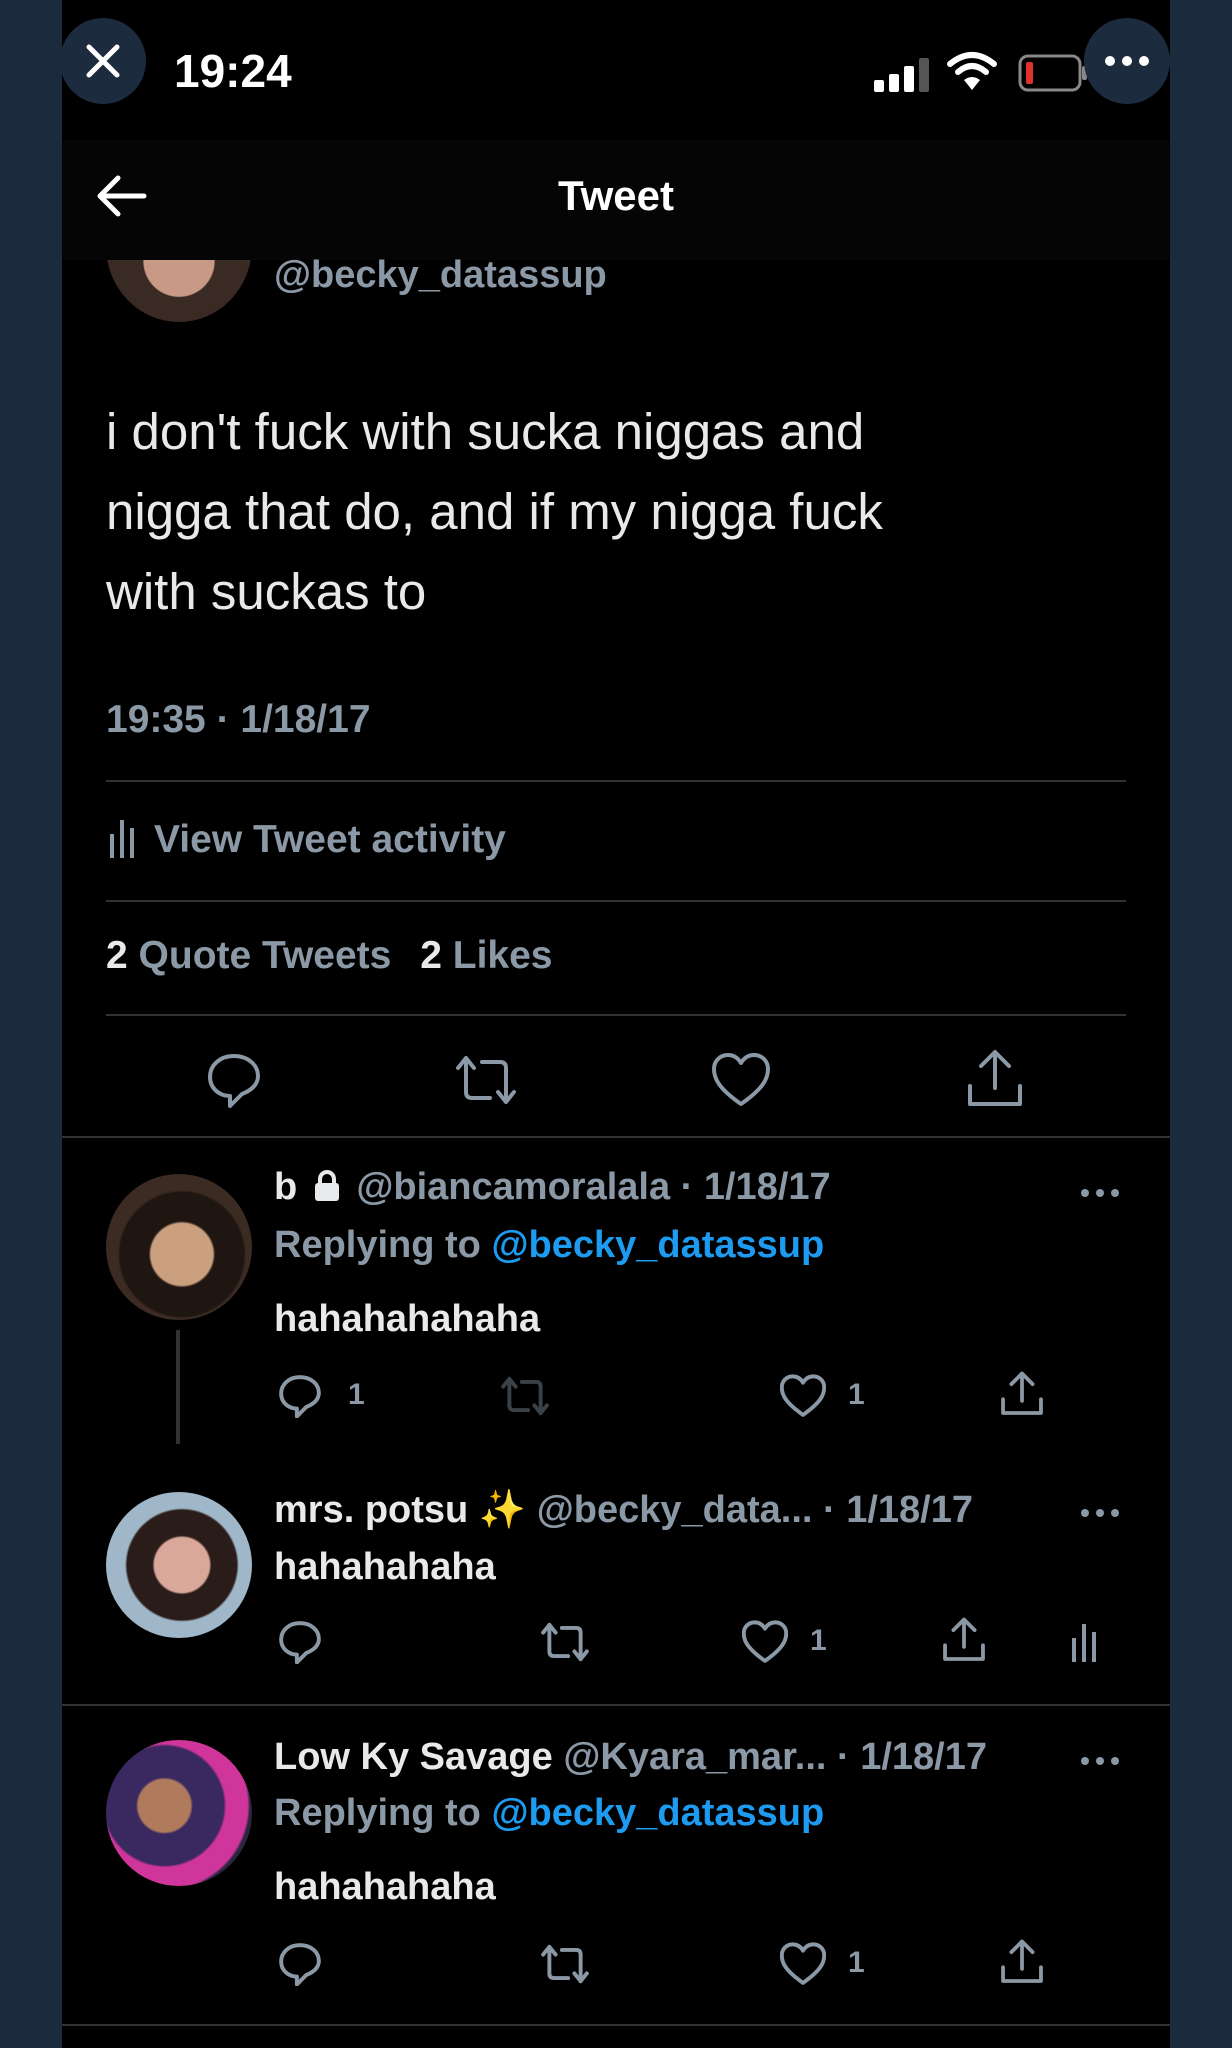 The width and height of the screenshot is (1232, 2048). What do you see at coordinates (1053, 75) in the screenshot?
I see `battery-low-icon` at bounding box center [1053, 75].